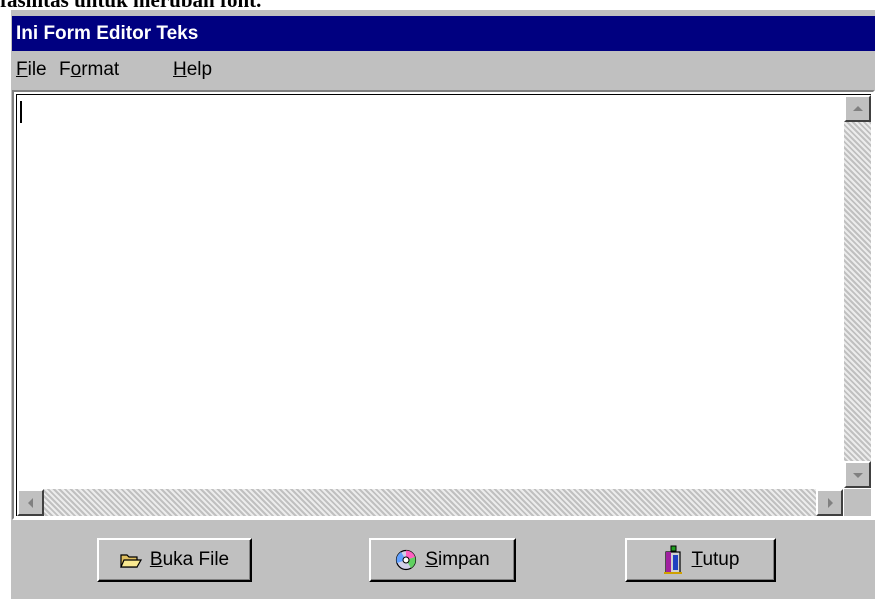 This screenshot has width=875, height=599. I want to click on disc-icon, so click(406, 560).